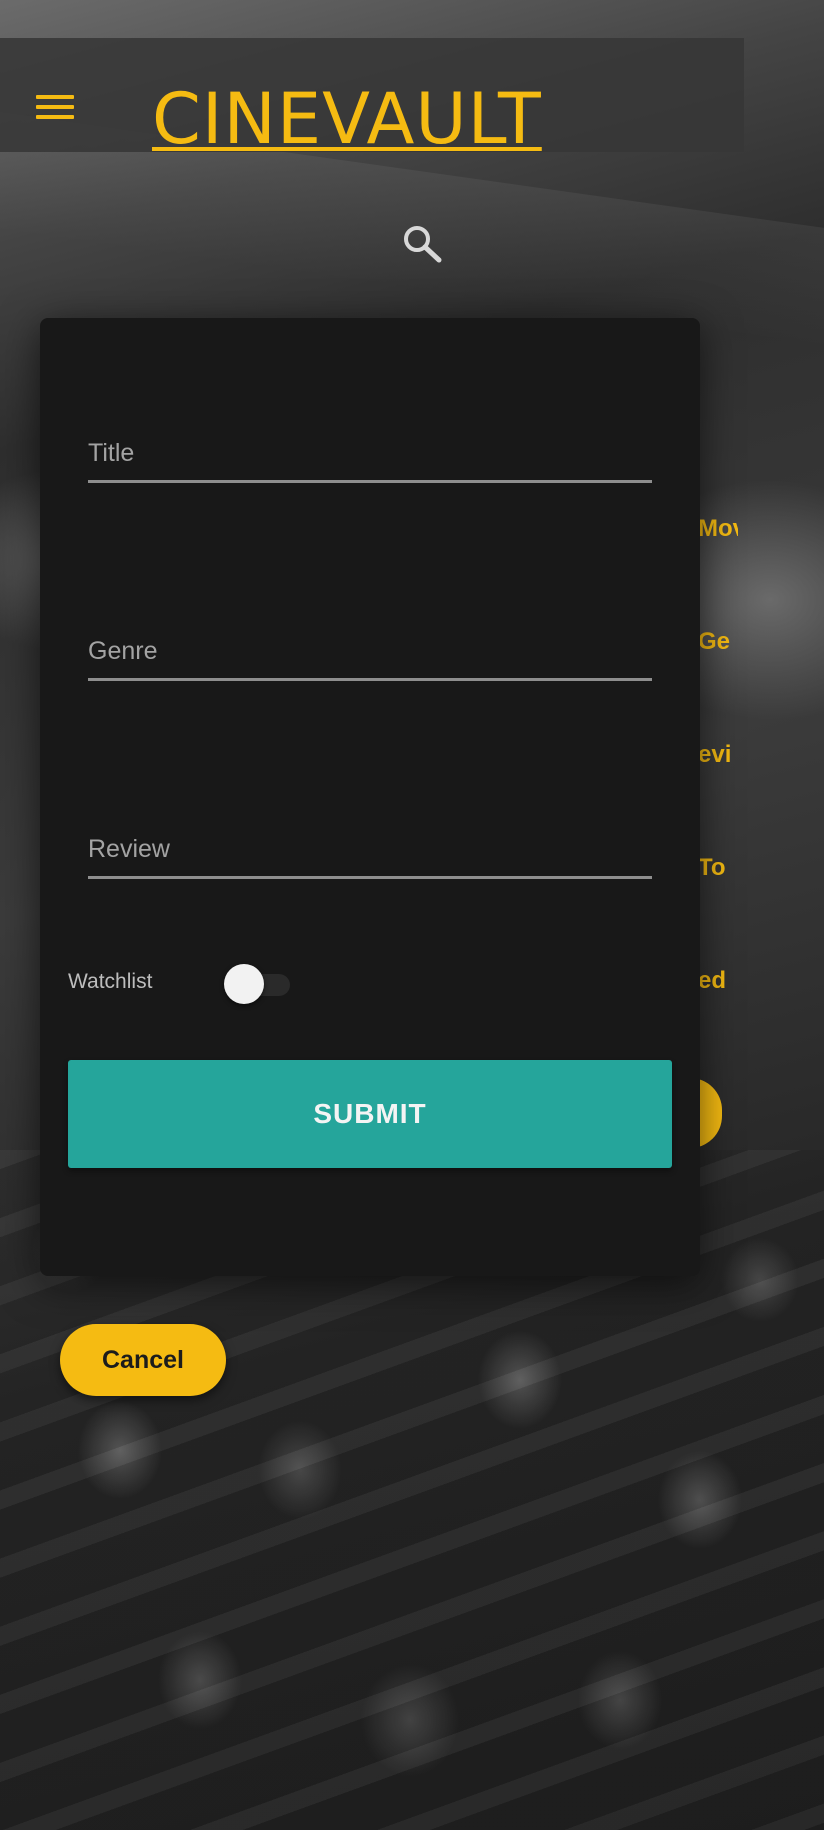 Image resolution: width=824 pixels, height=1830 pixels. Describe the element at coordinates (60, 107) in the screenshot. I see `hamburger-menu-icon` at that location.